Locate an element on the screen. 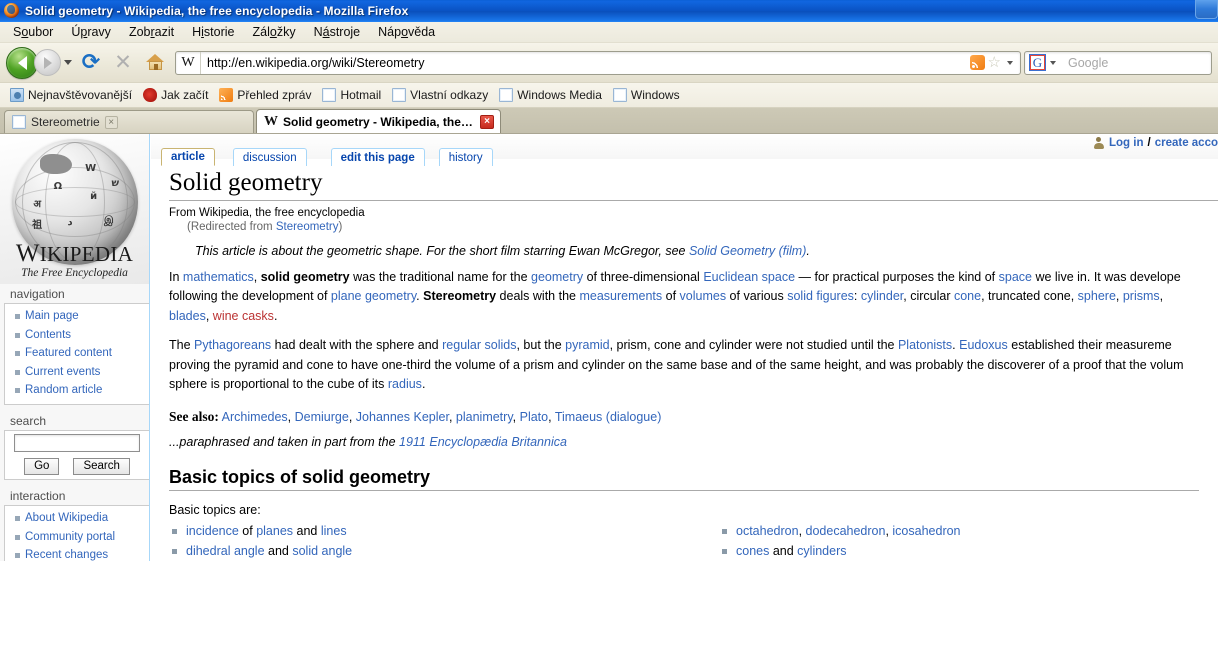 The height and width of the screenshot is (657, 1218). sidebar-item-about-wikipedia: About Wikipedia is located at coordinates (82, 518).